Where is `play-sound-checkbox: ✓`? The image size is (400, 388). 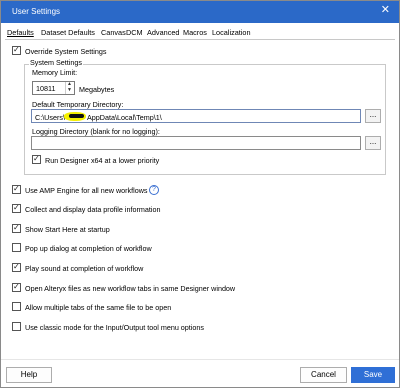
play-sound-checkbox: ✓ is located at coordinates (16, 267).